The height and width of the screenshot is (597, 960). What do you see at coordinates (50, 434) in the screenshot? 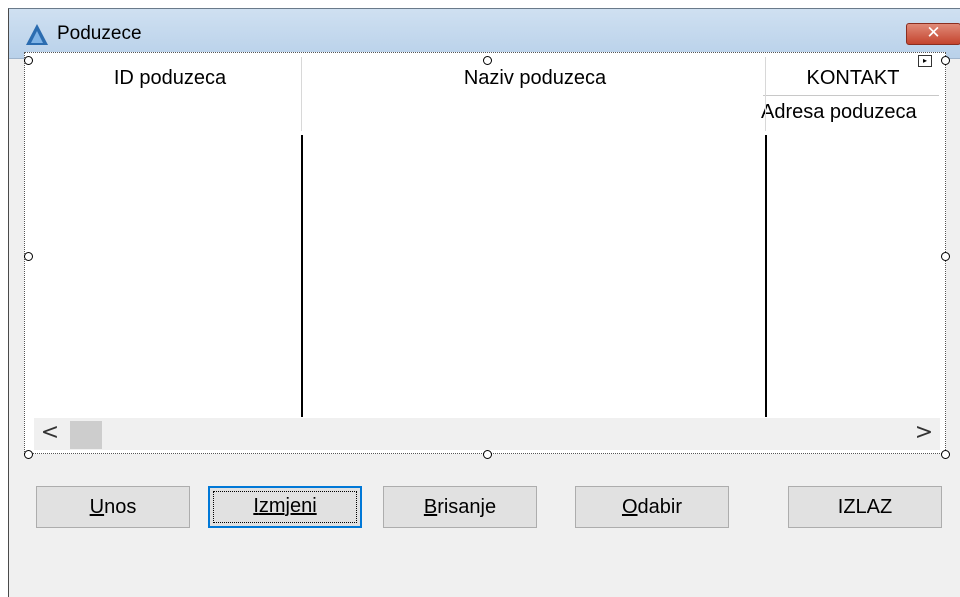
I see `scroll-left-icon: <` at bounding box center [50, 434].